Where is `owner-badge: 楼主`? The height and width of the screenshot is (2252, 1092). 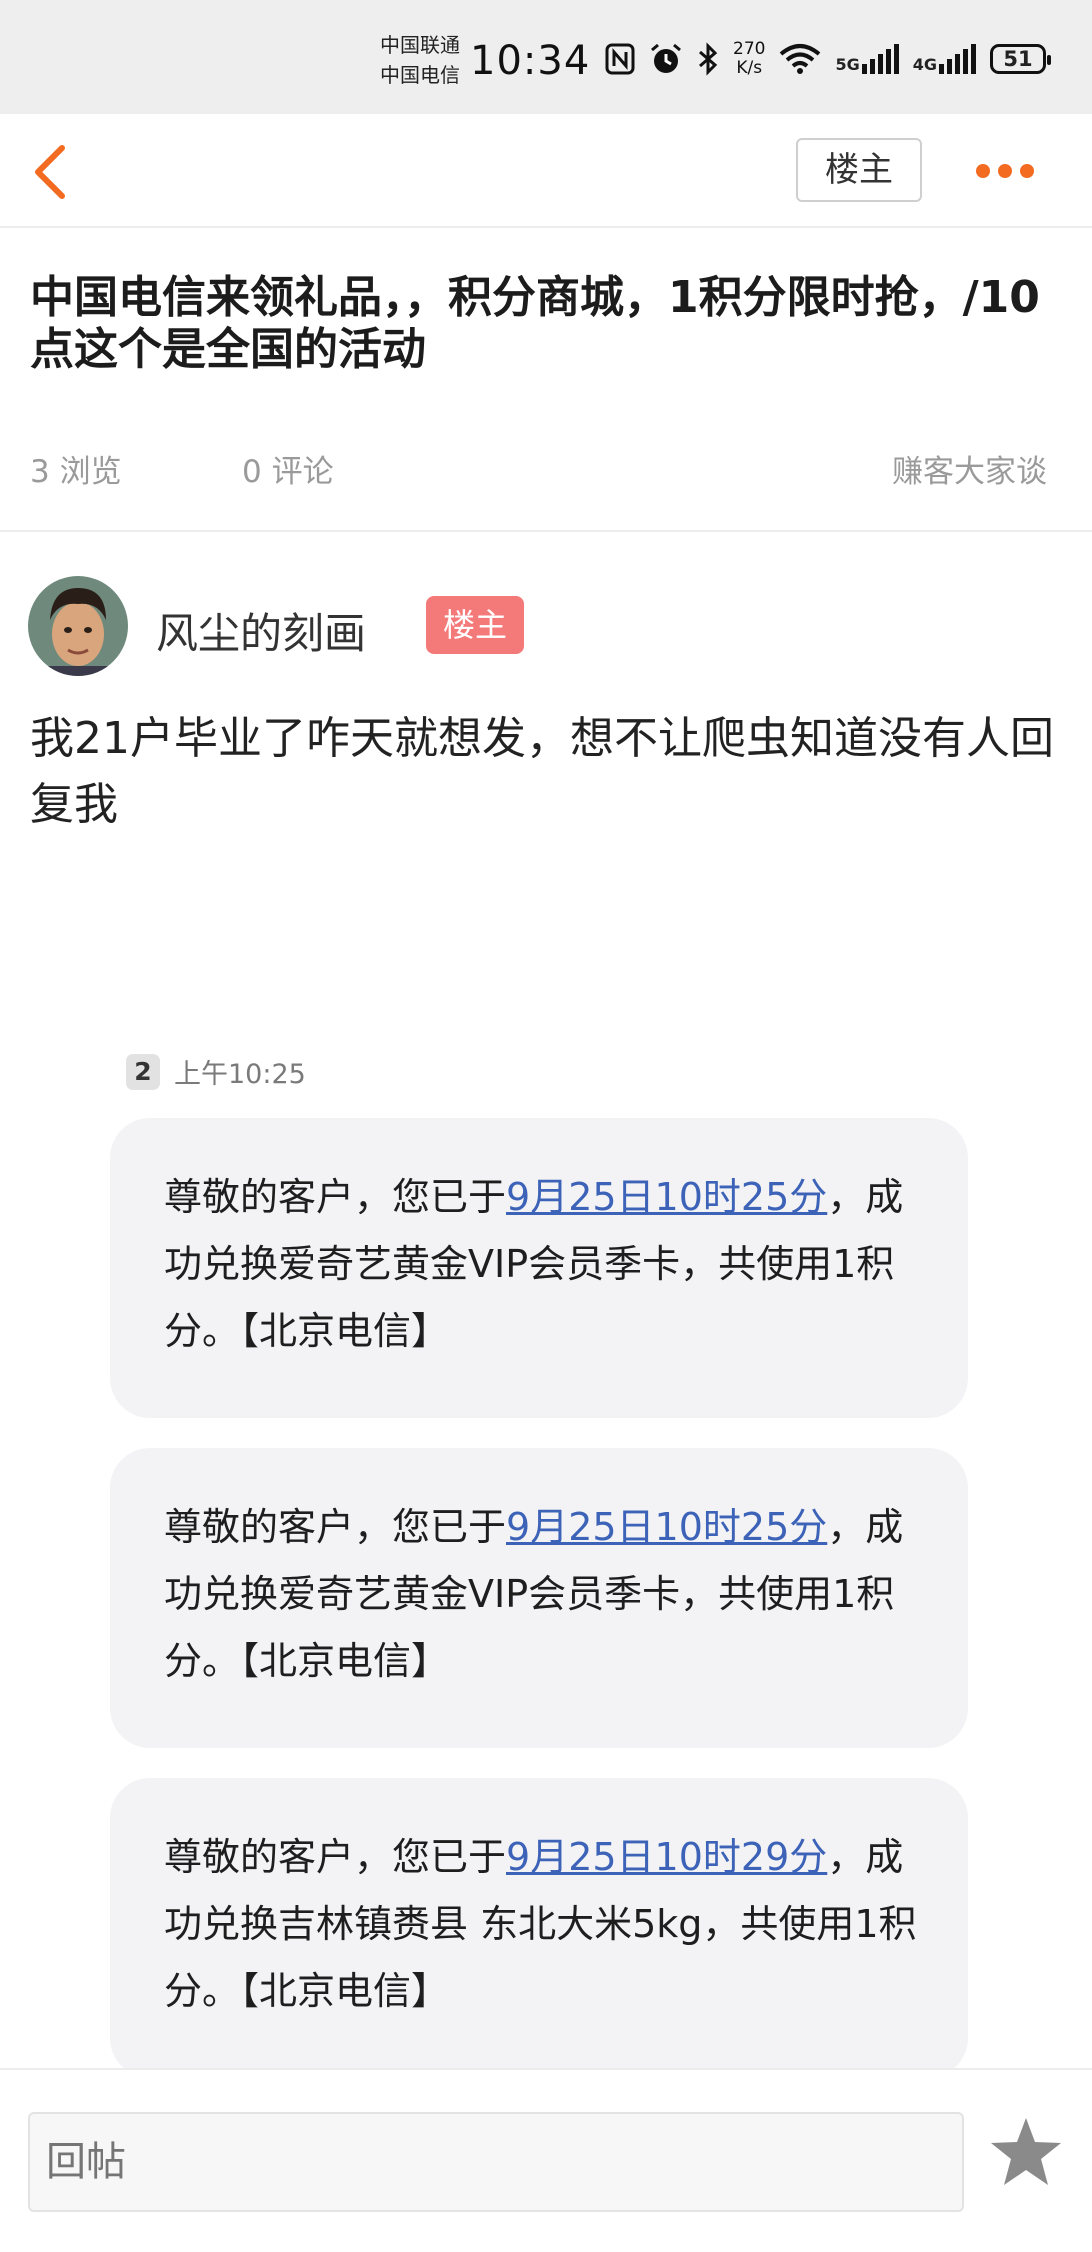
owner-badge: 楼主 is located at coordinates (475, 625).